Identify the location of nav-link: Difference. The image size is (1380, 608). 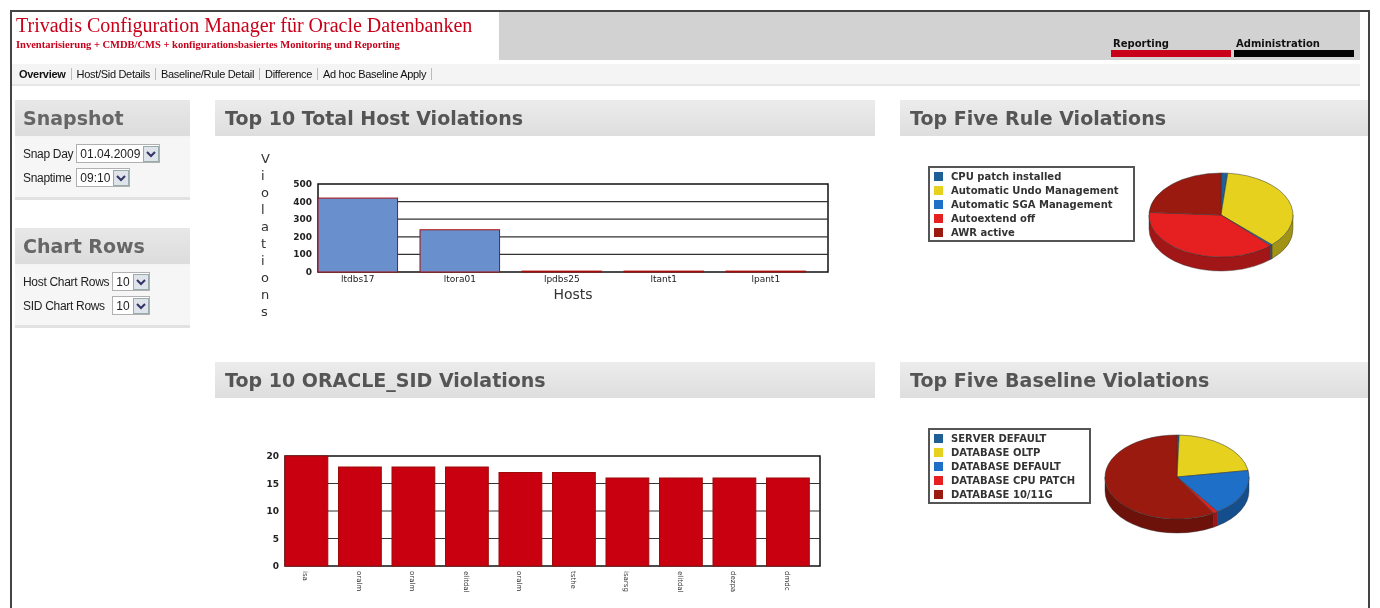
(289, 74).